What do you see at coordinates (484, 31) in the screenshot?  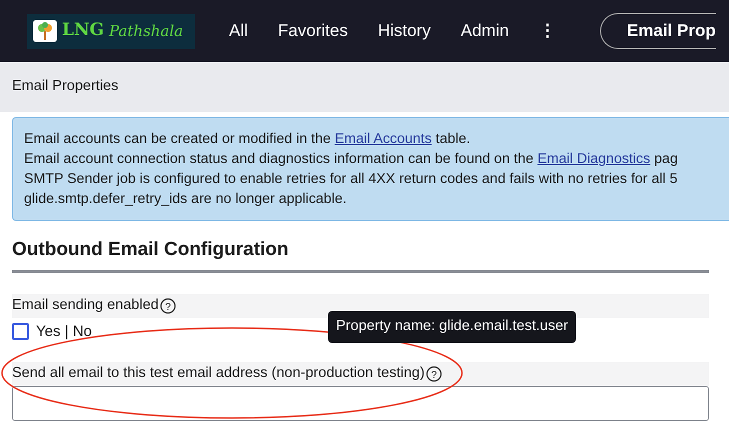 I see `nav-link: Admin` at bounding box center [484, 31].